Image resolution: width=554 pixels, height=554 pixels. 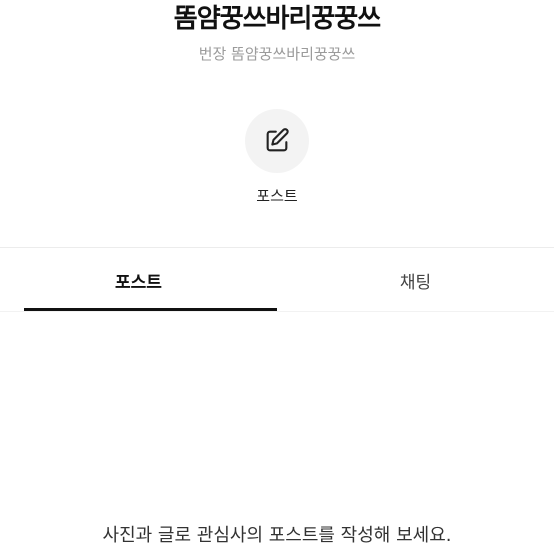 What do you see at coordinates (277, 196) in the screenshot?
I see `write-post-label: 포스트` at bounding box center [277, 196].